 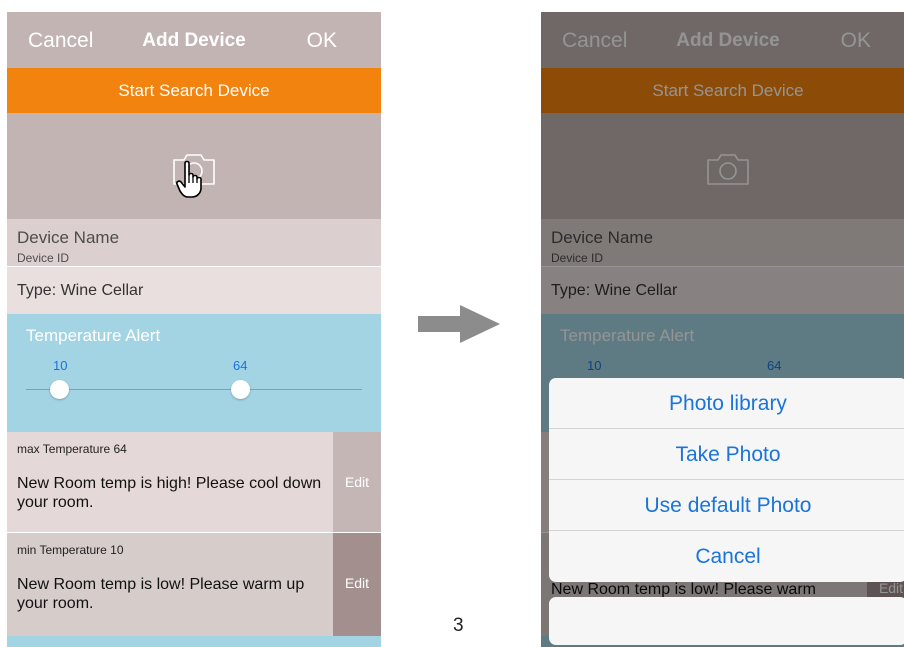 I want to click on start-search-button: Start Search Device, so click(x=194, y=90).